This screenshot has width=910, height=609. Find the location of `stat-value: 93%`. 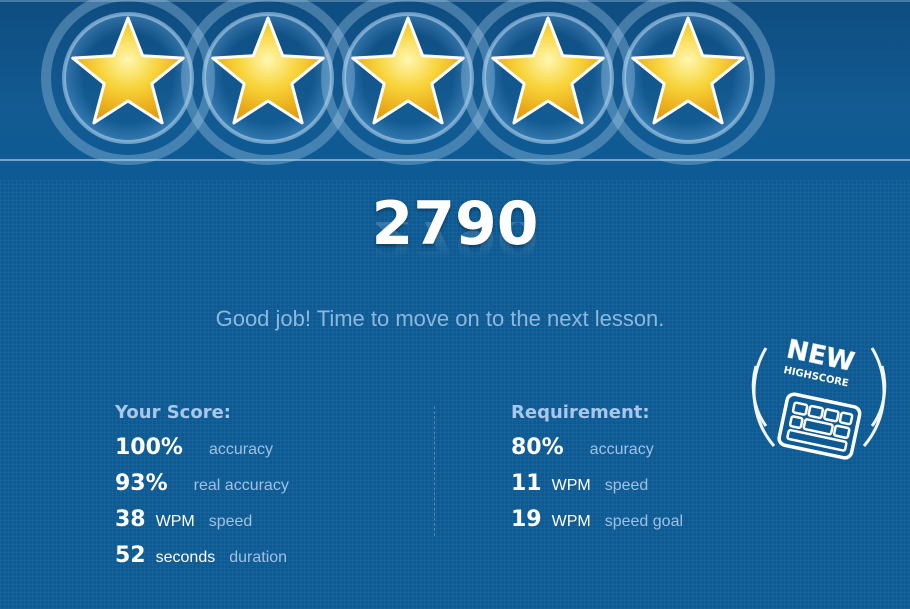

stat-value: 93% is located at coordinates (141, 483).